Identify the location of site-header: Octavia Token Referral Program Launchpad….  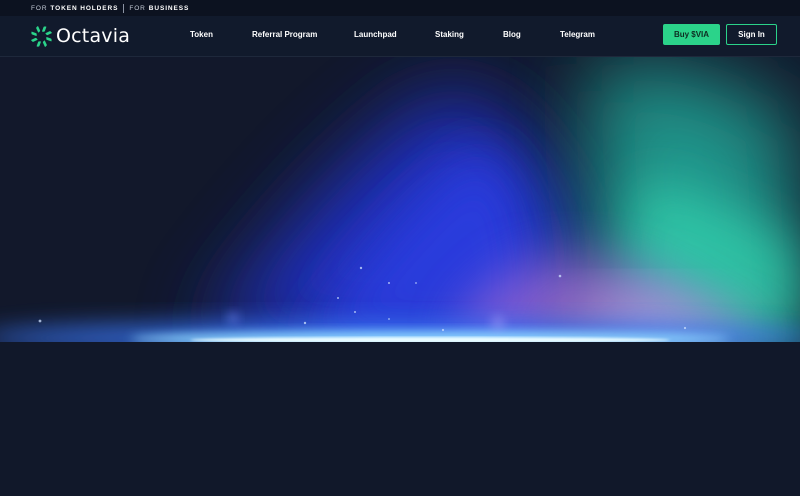
(400, 36).